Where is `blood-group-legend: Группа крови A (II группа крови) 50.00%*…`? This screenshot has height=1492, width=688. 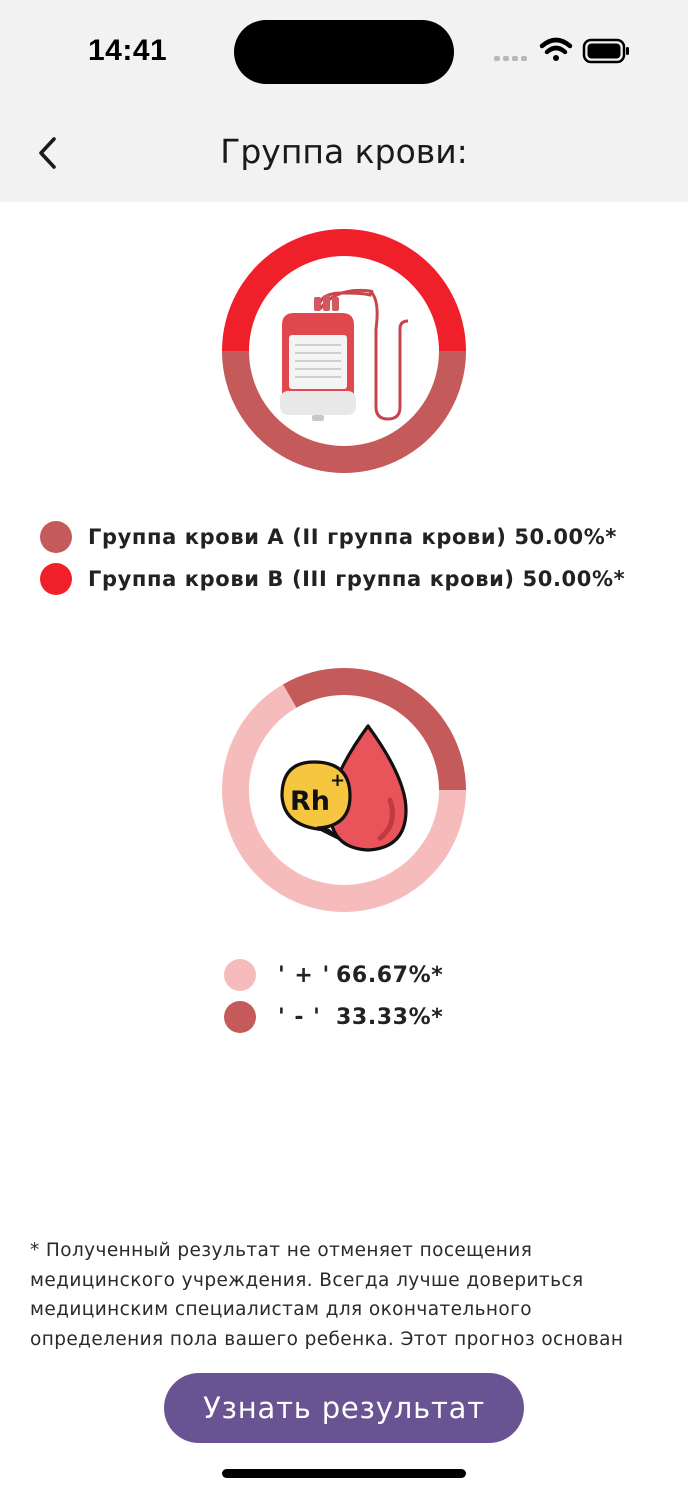
blood-group-legend: Группа крови A (II группа крови) 50.00%*… is located at coordinates (332, 558).